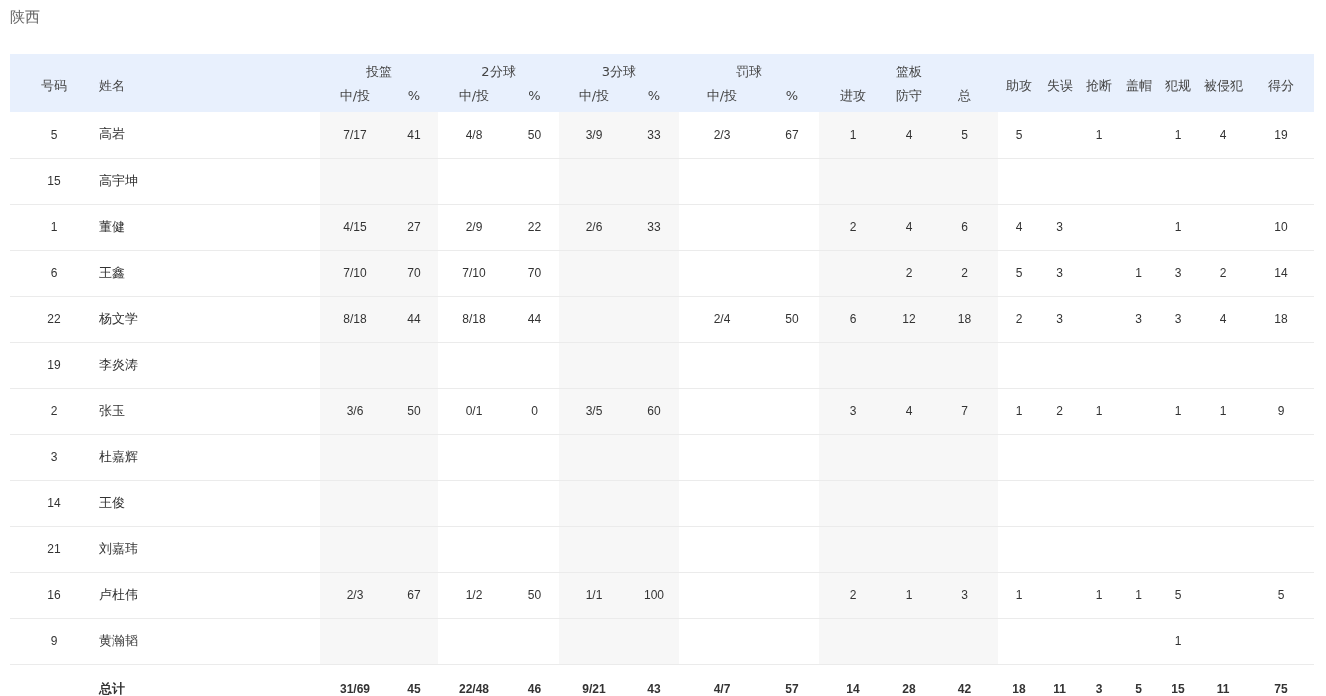 This screenshot has height=696, width=1326. I want to click on column-header: 失误, so click(1060, 83).